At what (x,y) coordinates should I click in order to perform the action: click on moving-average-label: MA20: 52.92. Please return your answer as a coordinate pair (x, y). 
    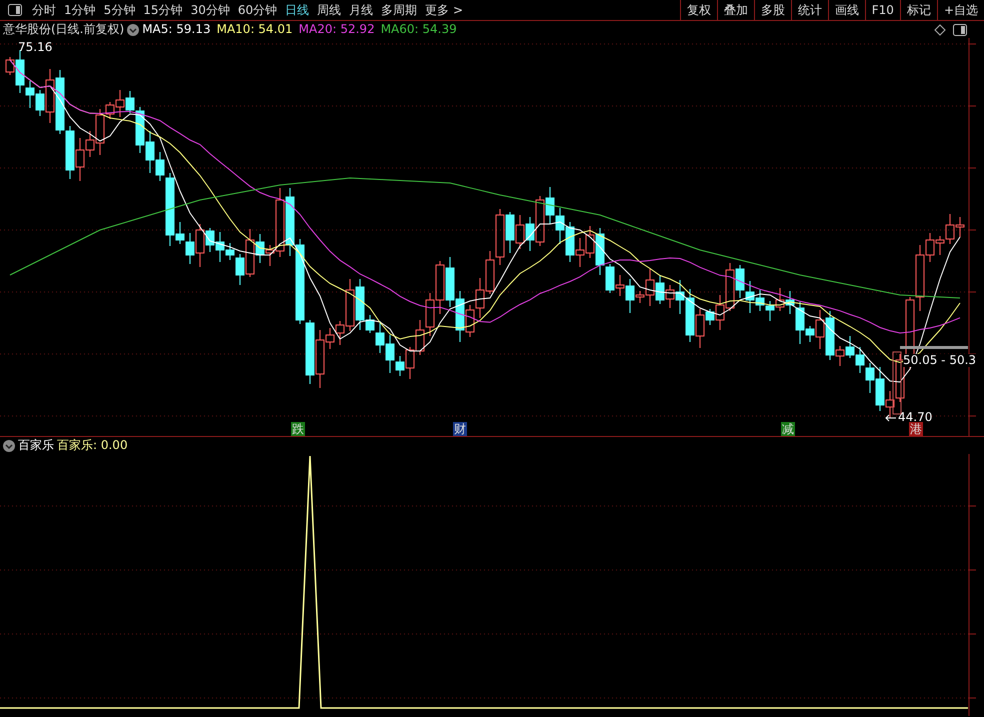
    Looking at the image, I should click on (336, 29).